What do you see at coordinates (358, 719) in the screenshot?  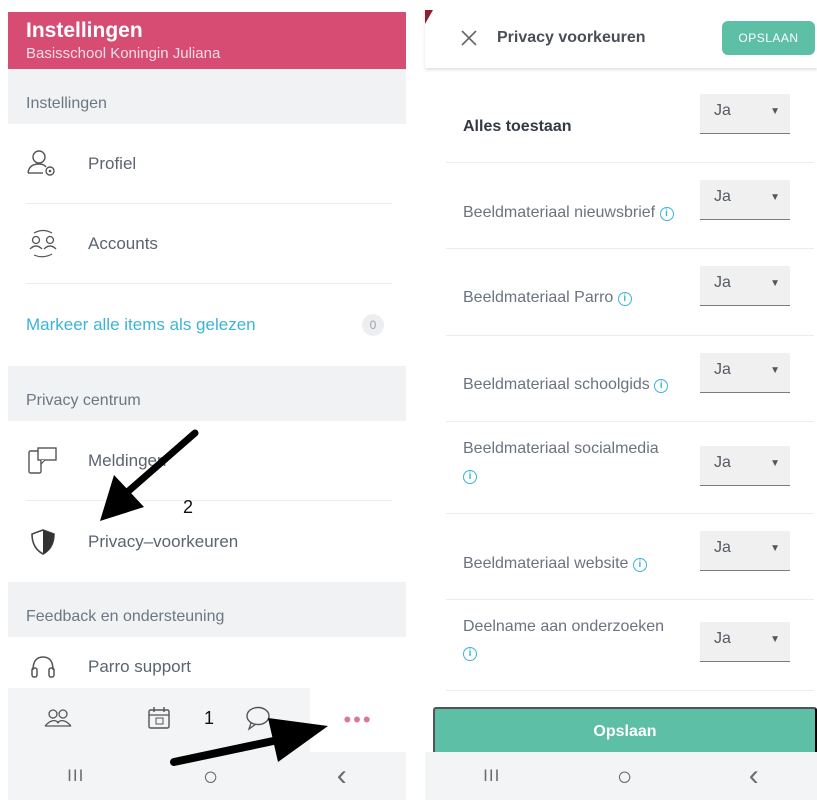 I see `more-icon: •••` at bounding box center [358, 719].